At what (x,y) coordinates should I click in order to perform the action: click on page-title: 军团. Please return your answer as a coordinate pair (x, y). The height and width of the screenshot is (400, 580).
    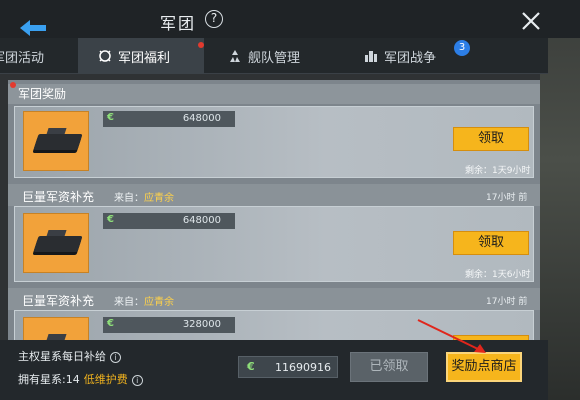
    Looking at the image, I should click on (178, 23).